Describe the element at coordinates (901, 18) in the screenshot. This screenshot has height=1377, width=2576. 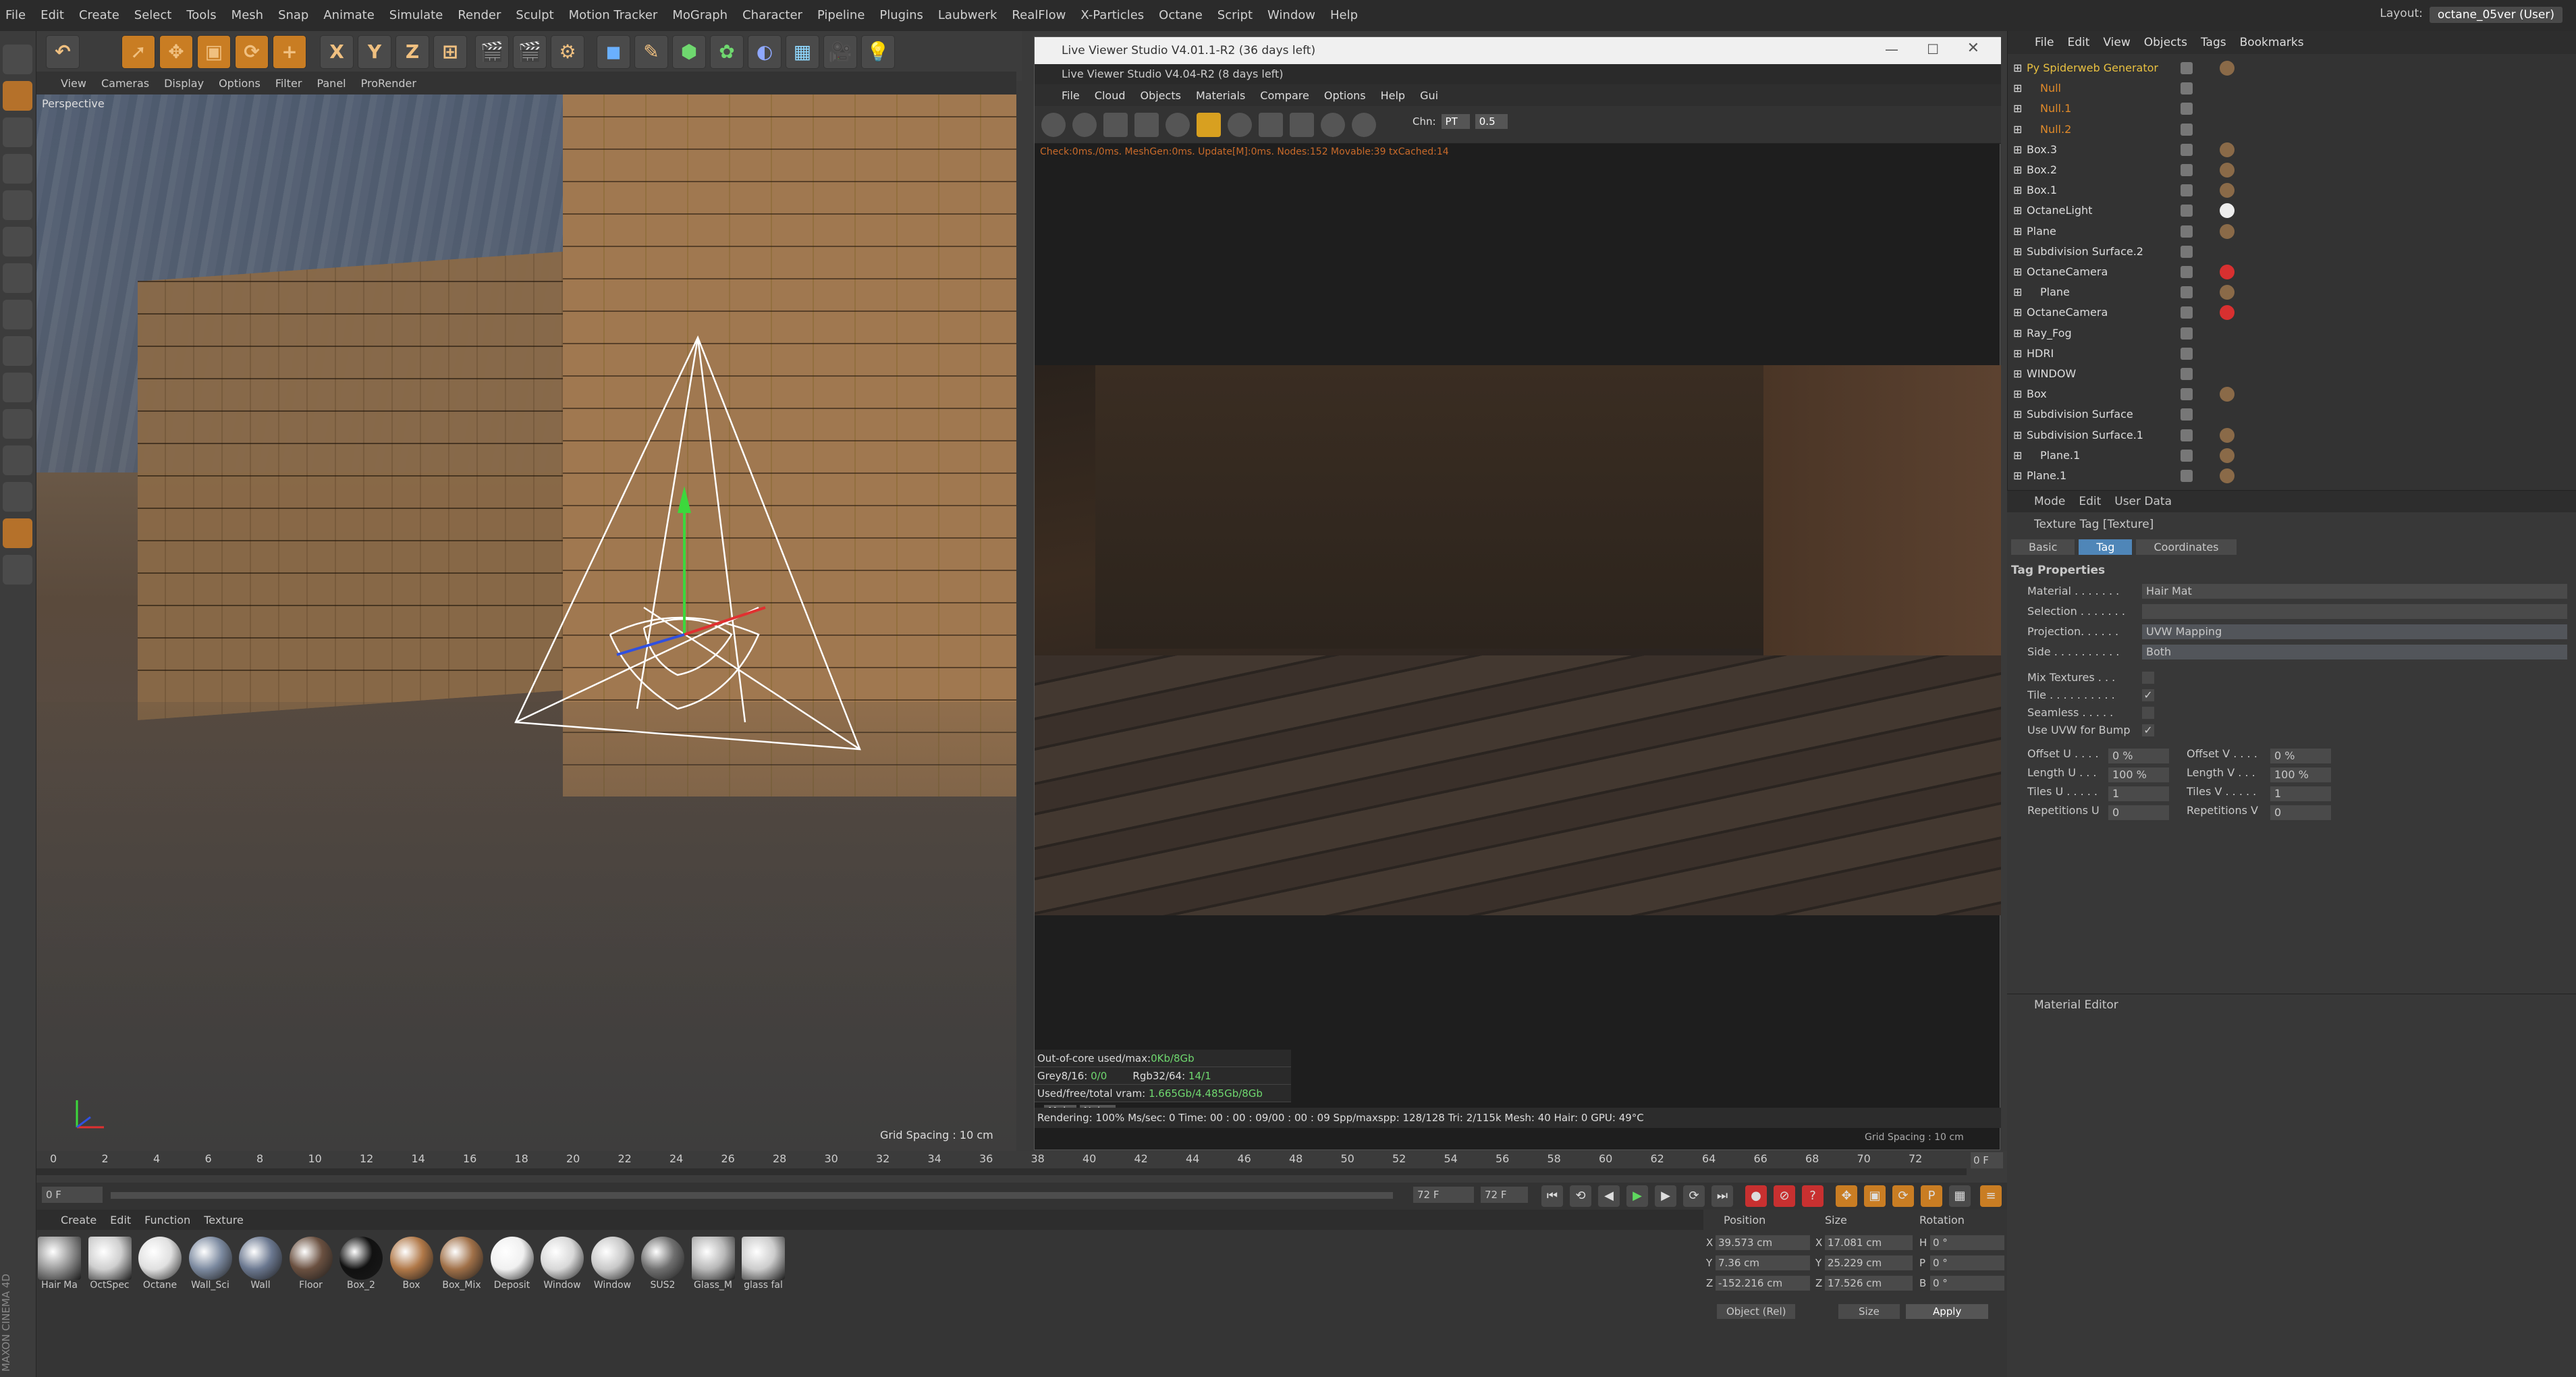
I see `menu-plugins: Plugins` at that location.